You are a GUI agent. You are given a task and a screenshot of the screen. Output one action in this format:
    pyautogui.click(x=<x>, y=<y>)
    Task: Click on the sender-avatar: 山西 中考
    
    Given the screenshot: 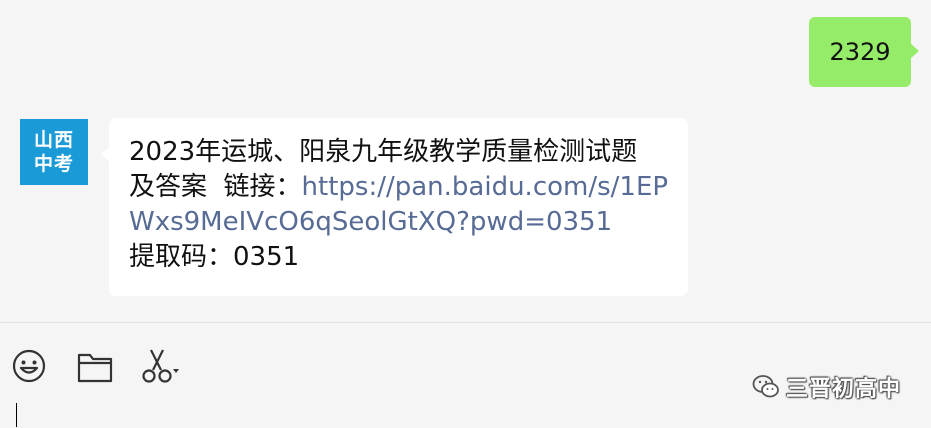 What is the action you would take?
    pyautogui.click(x=54, y=152)
    